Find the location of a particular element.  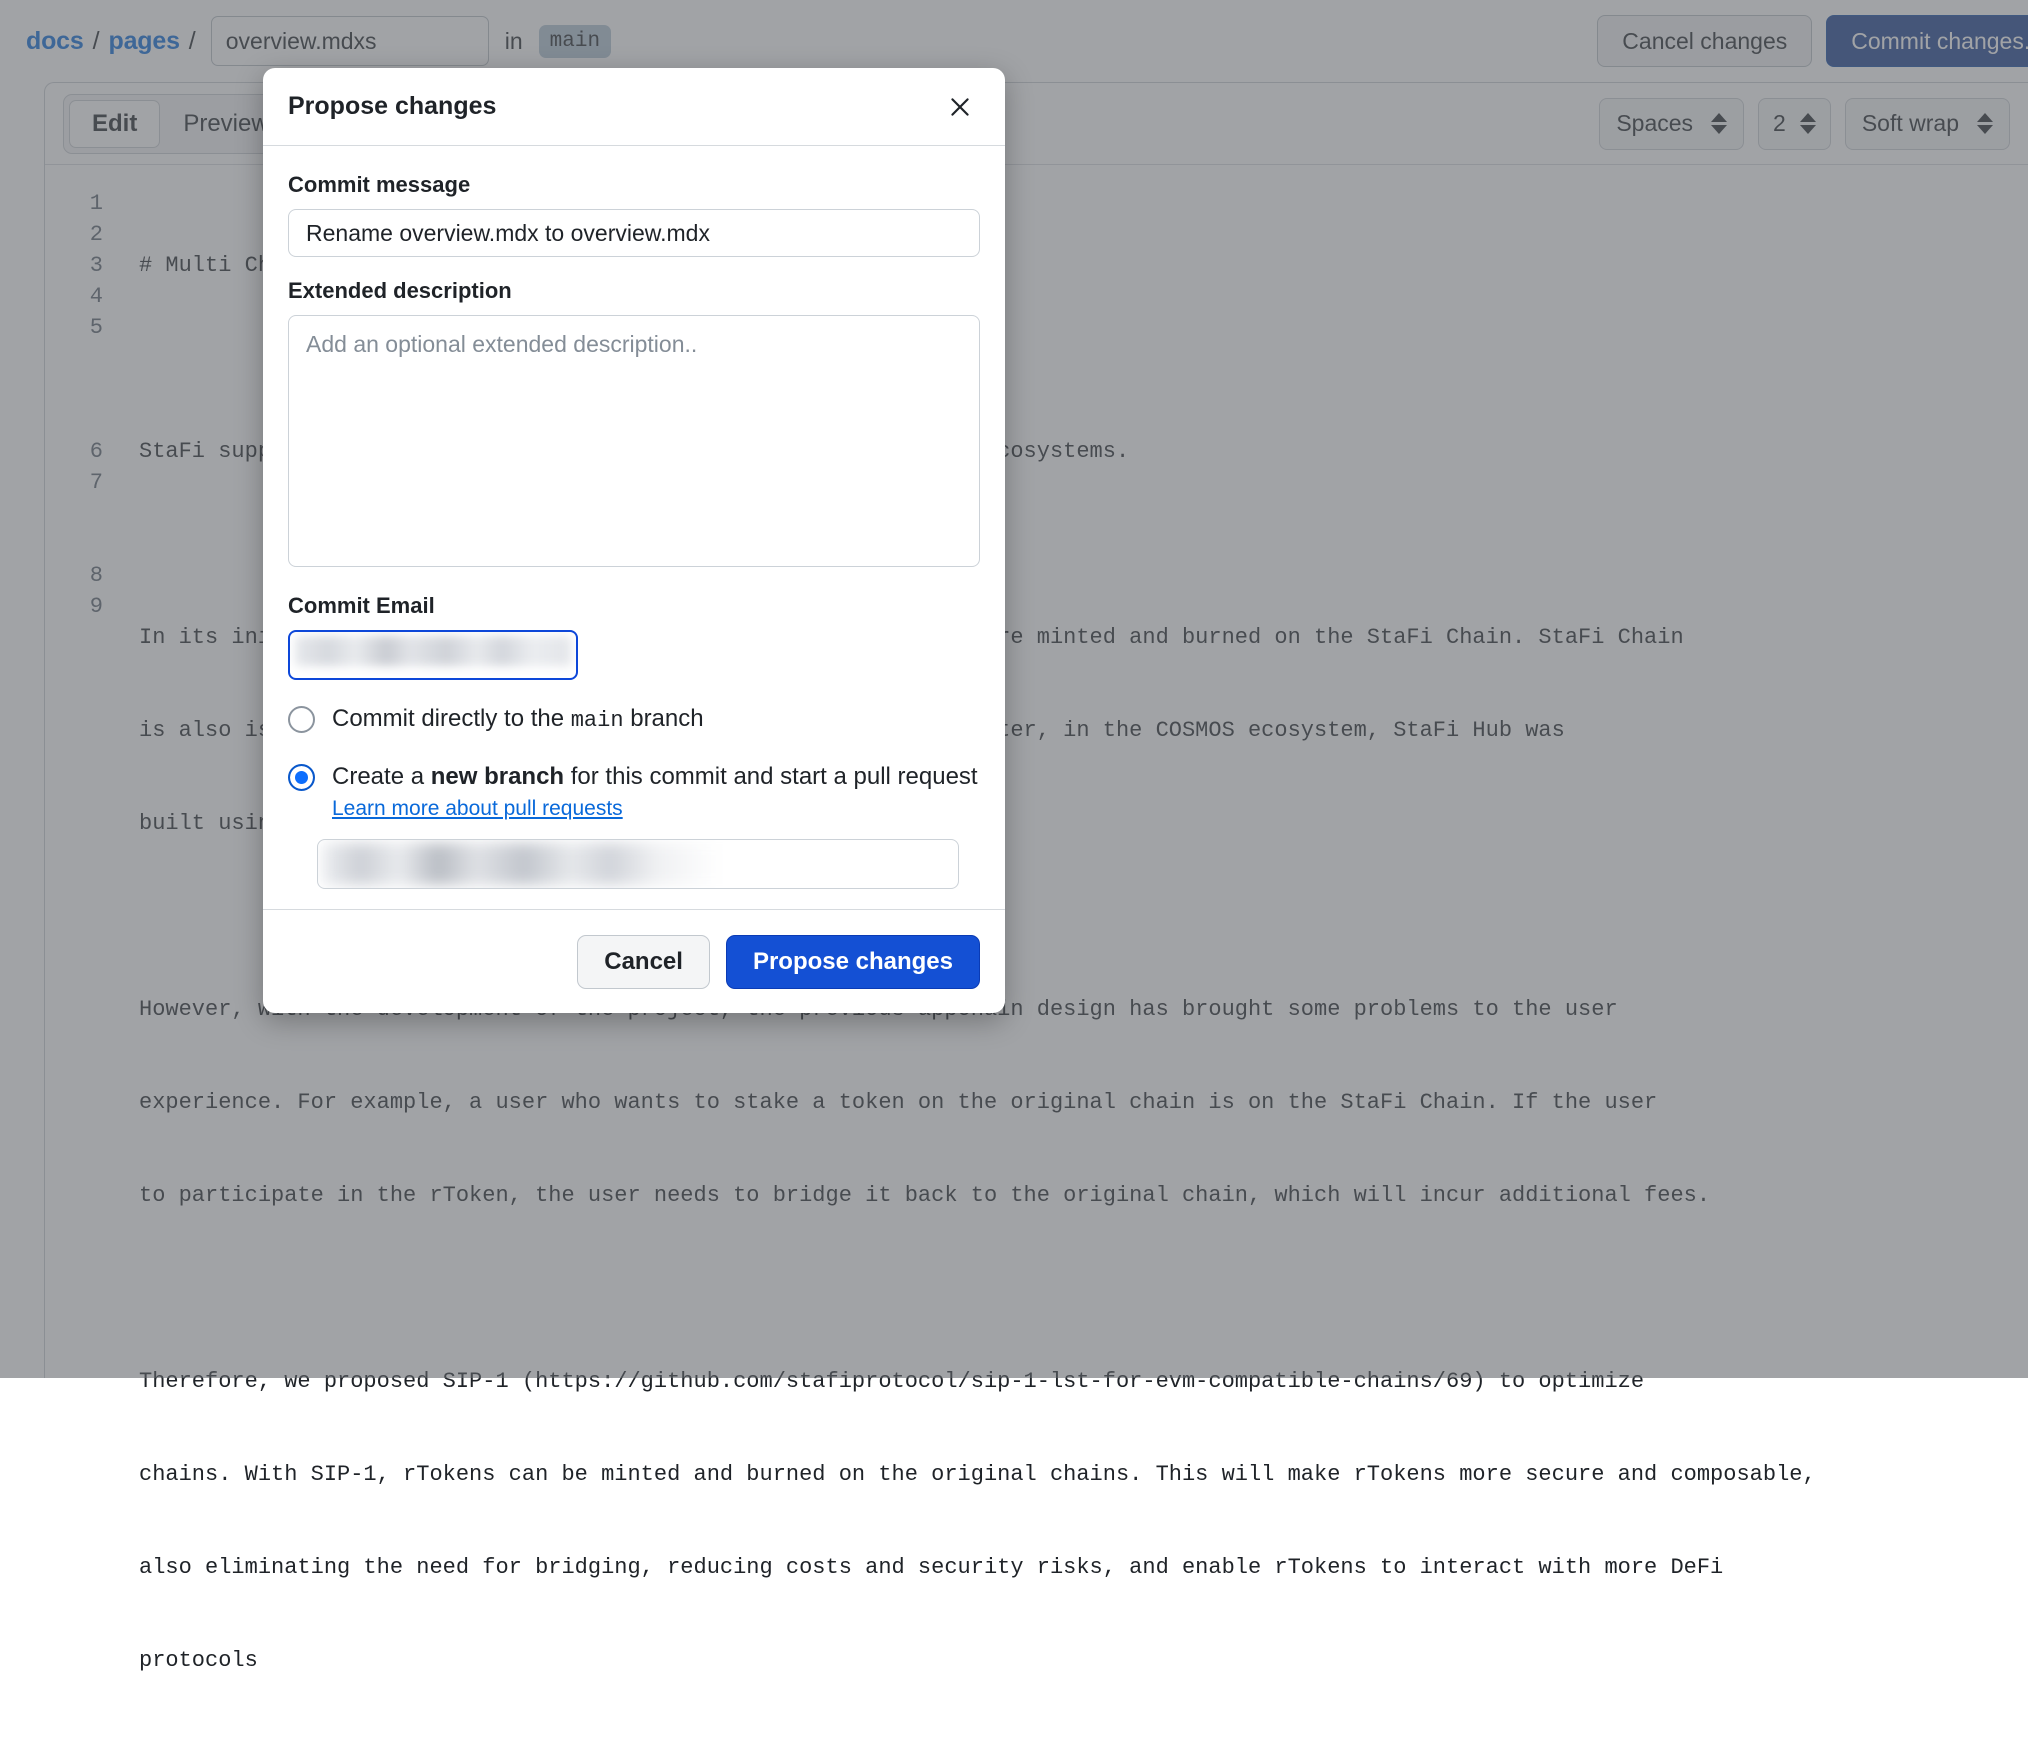

new-branch-name-input is located at coordinates (638, 864).